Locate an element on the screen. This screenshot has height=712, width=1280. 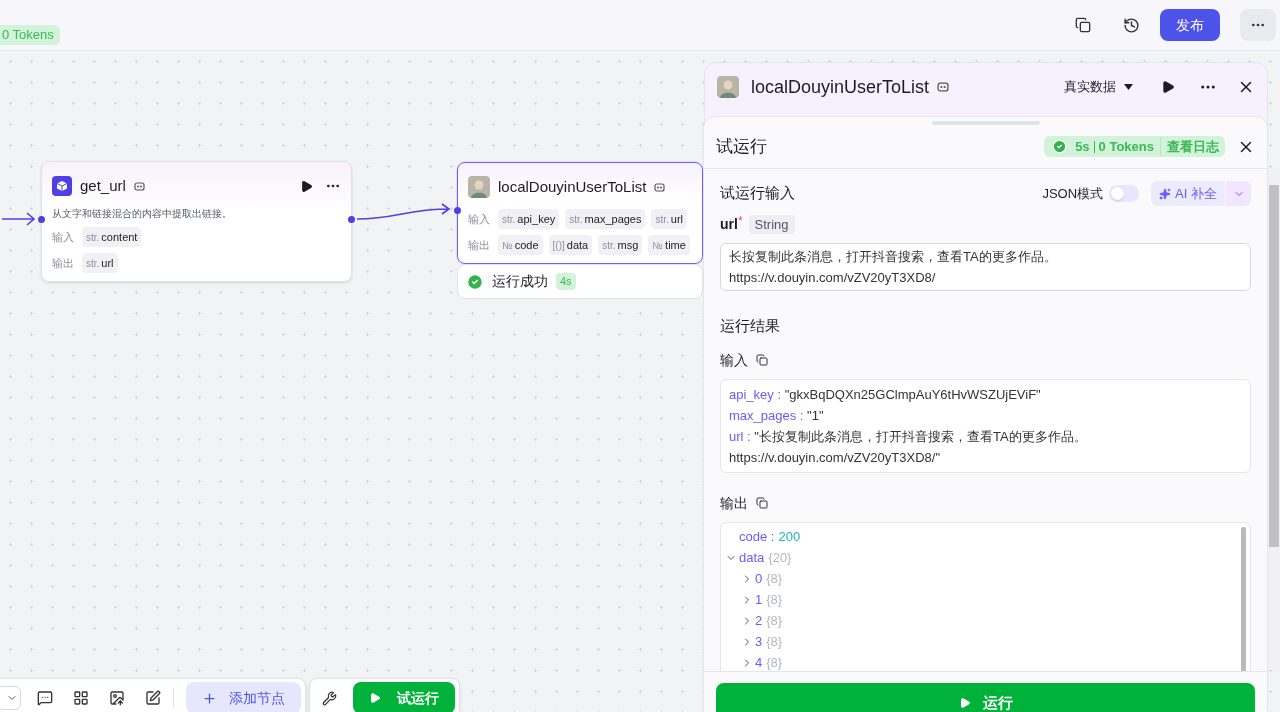
panel-title: localDouyinUserToList is located at coordinates (840, 87).